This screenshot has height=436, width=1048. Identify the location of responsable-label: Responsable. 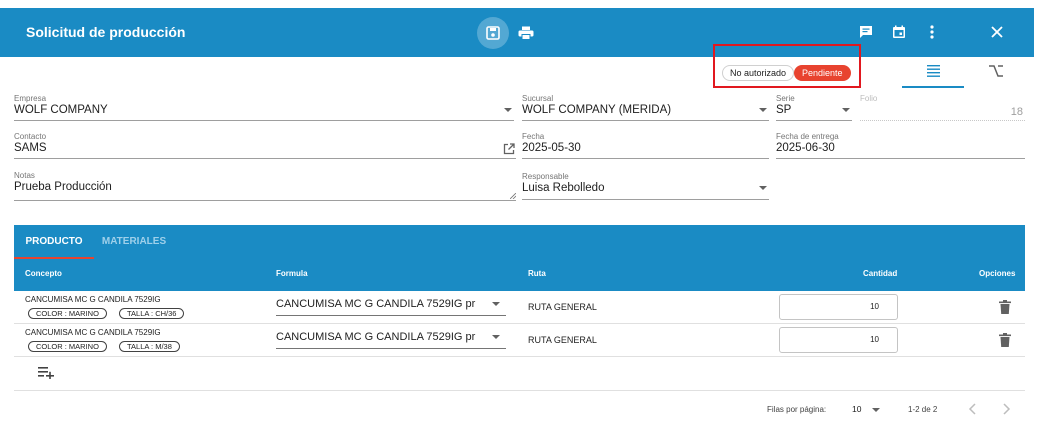
(545, 176).